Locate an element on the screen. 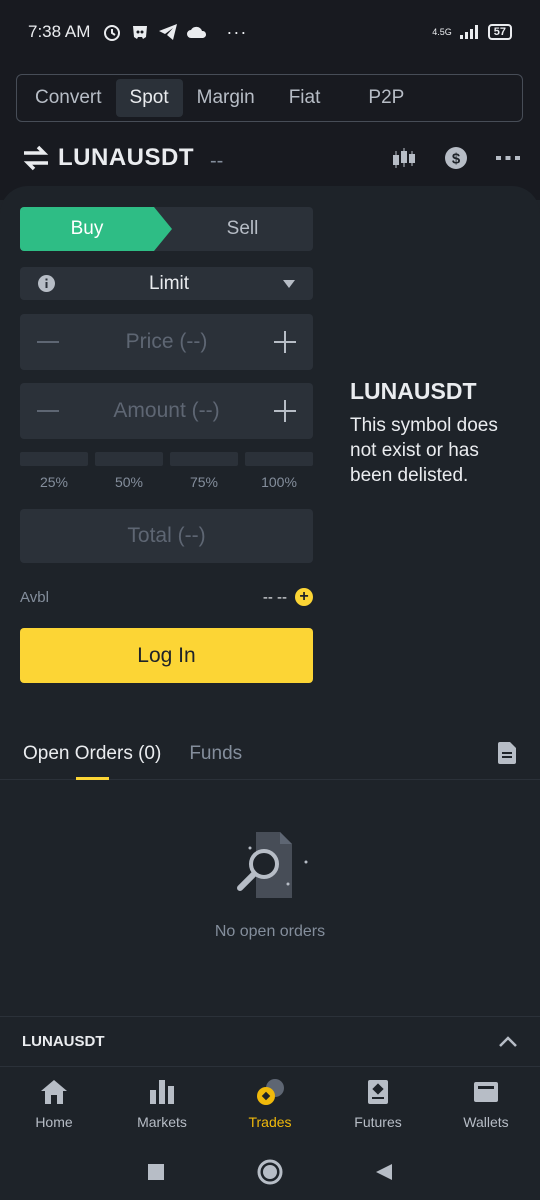 The width and height of the screenshot is (540, 1200). available-balance: Avbl -- -- + is located at coordinates (166, 597).